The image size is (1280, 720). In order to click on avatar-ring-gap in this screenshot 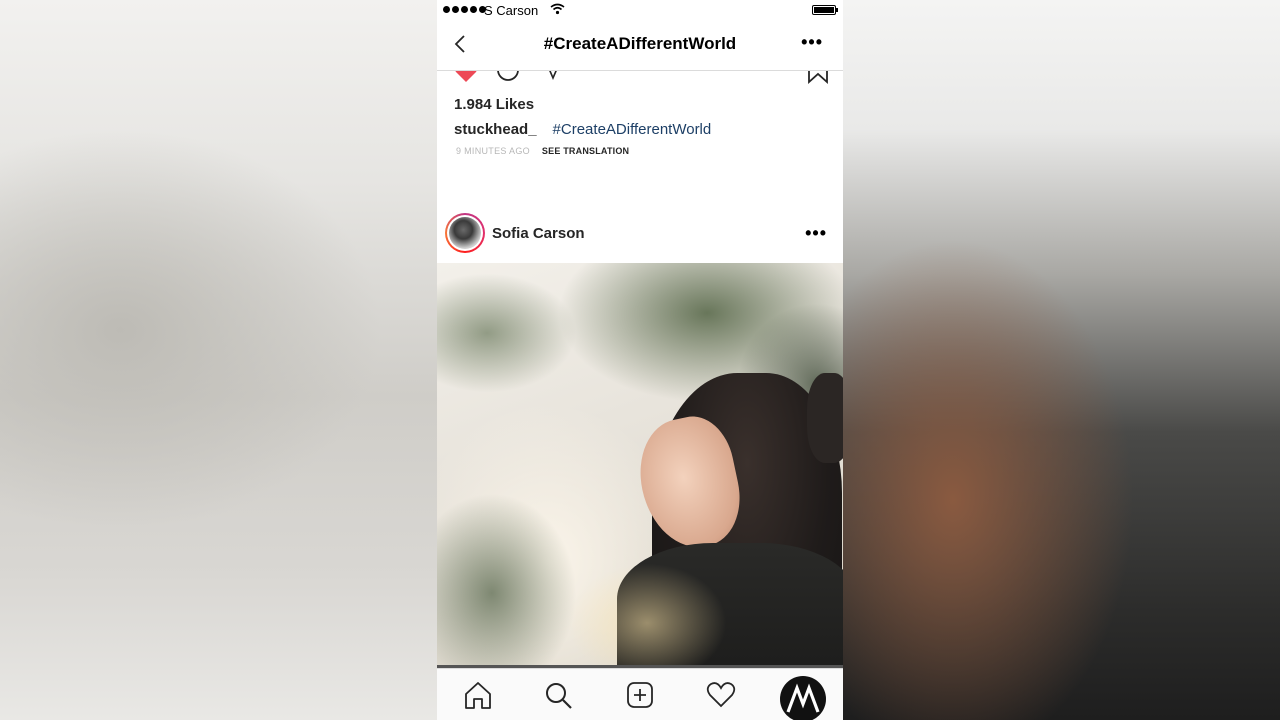, I will do `click(465, 233)`.